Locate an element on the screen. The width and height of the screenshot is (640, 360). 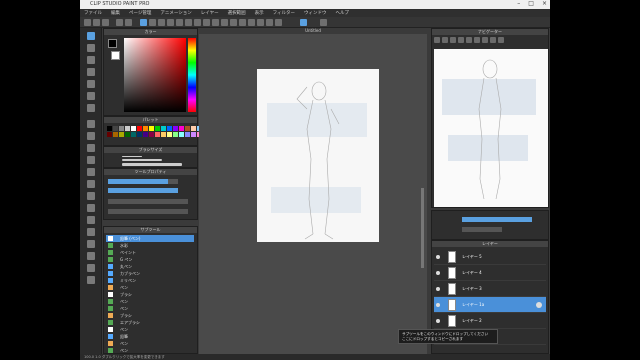
zoom-in-icon is located at coordinates (437, 40).